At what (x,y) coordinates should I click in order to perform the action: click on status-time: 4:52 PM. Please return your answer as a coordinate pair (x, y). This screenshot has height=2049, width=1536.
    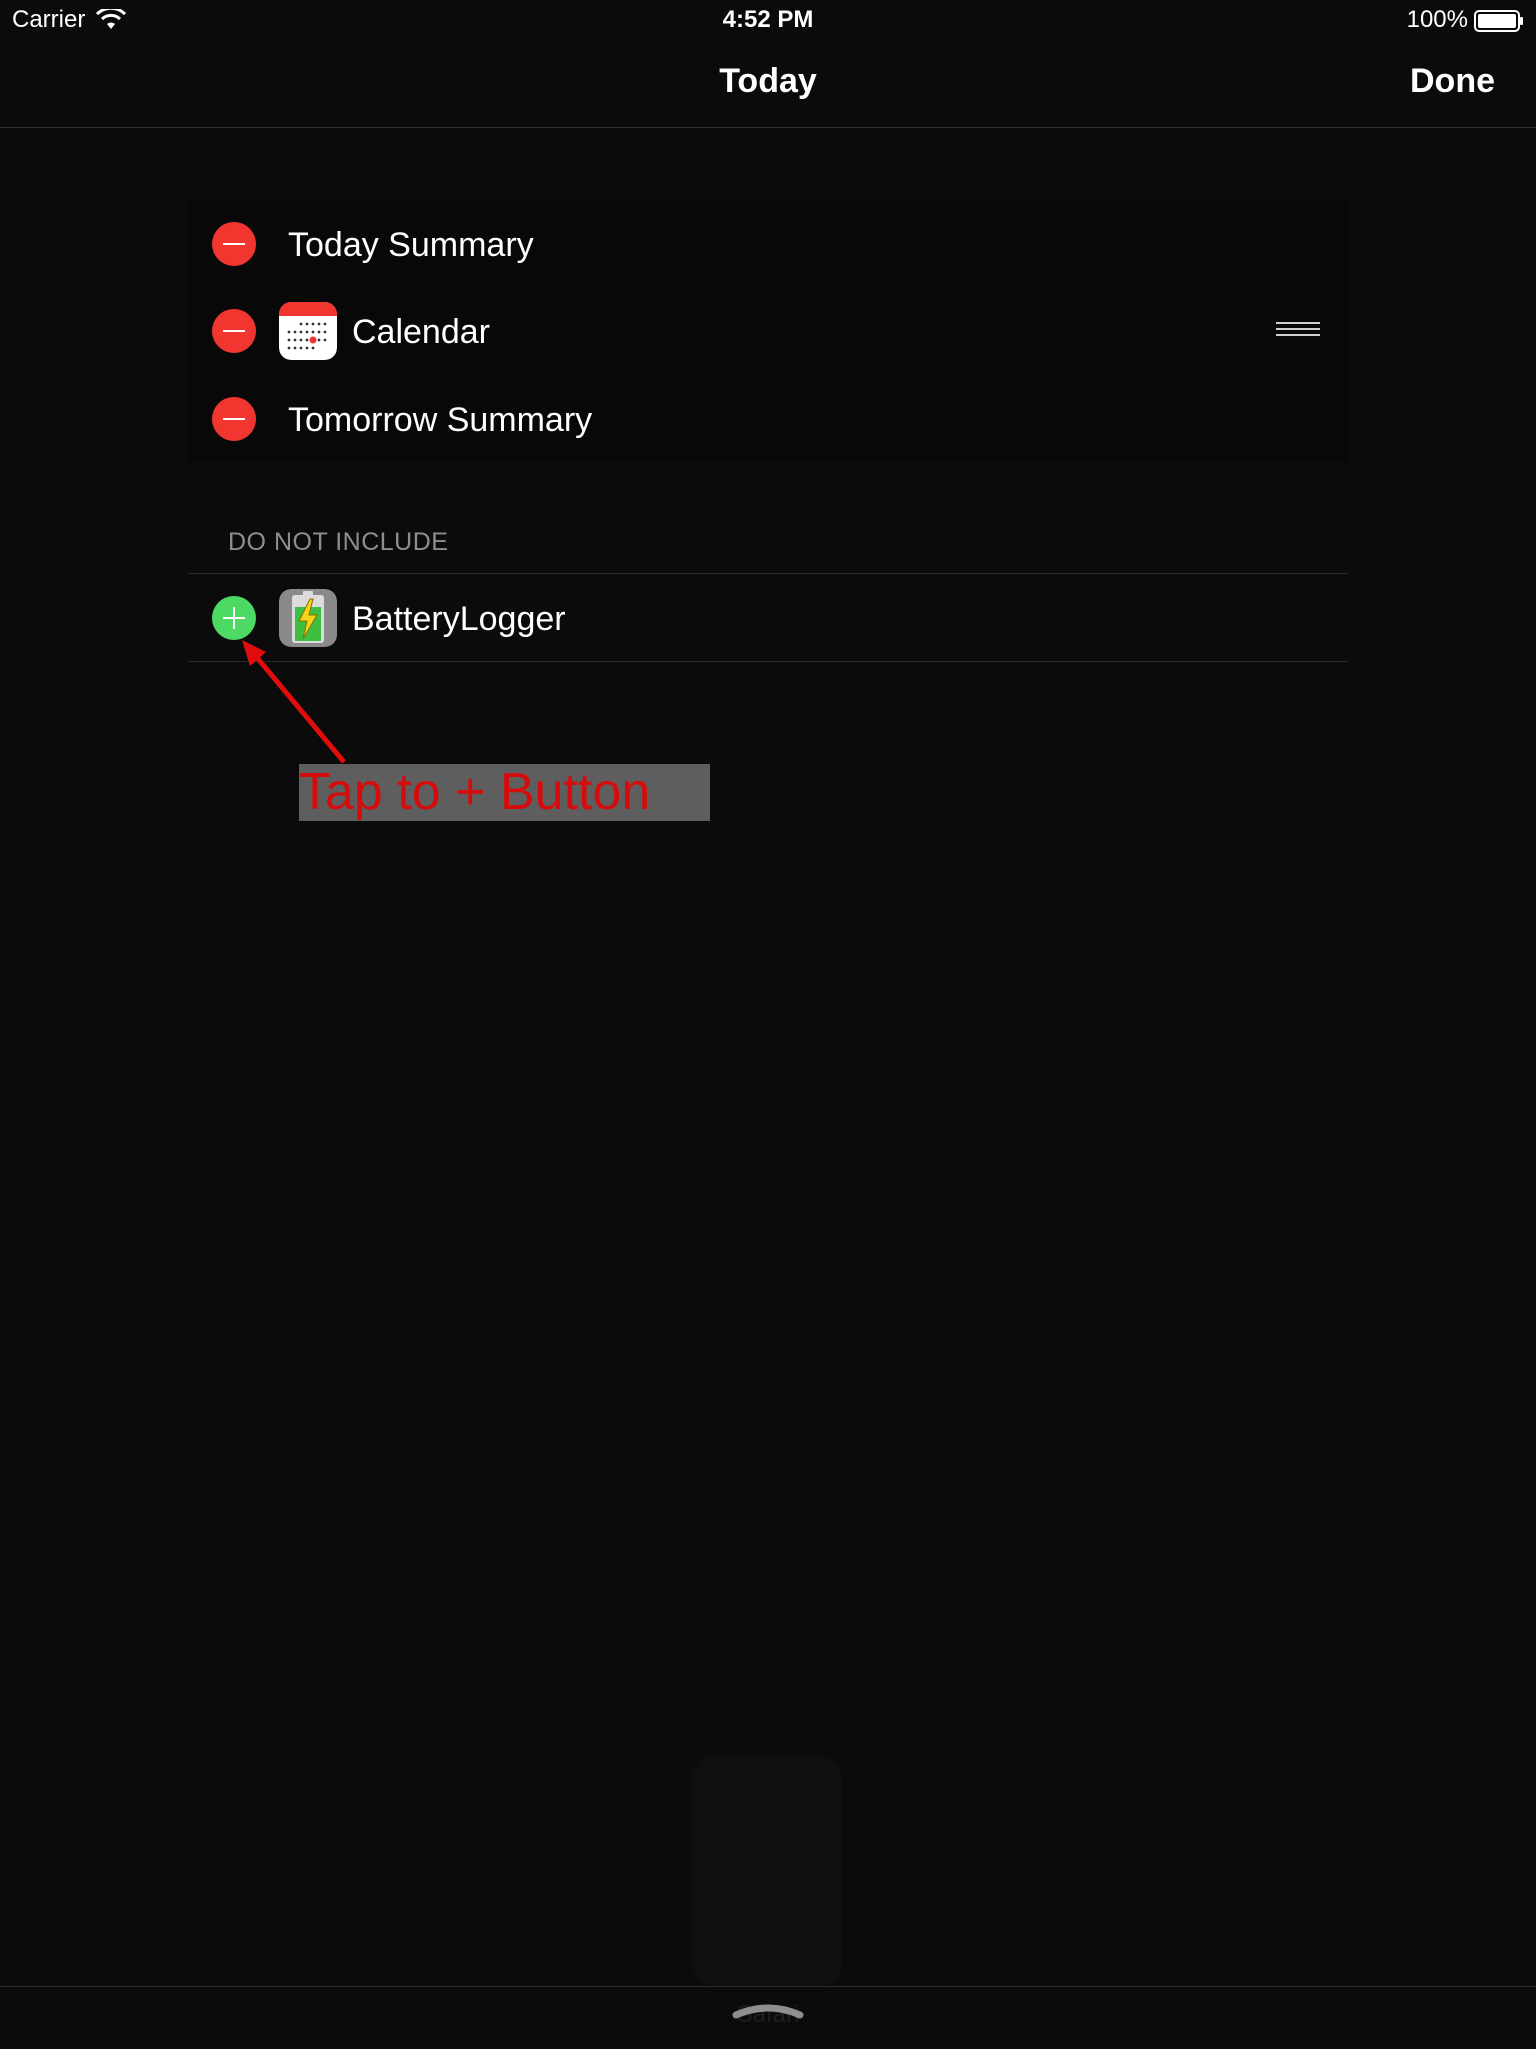
    Looking at the image, I should click on (768, 19).